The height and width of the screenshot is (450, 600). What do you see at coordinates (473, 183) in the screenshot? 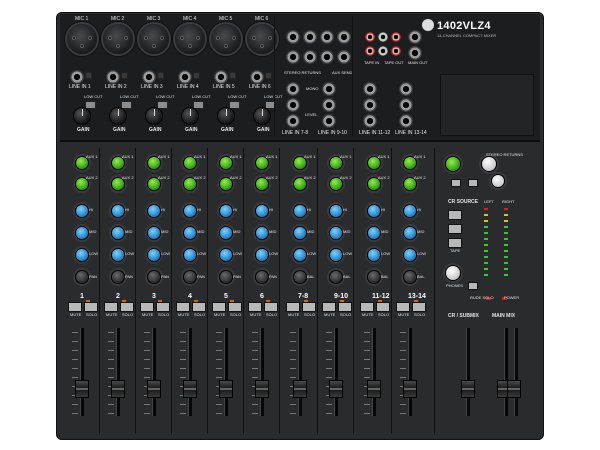
I see `return-to-aux-switch` at bounding box center [473, 183].